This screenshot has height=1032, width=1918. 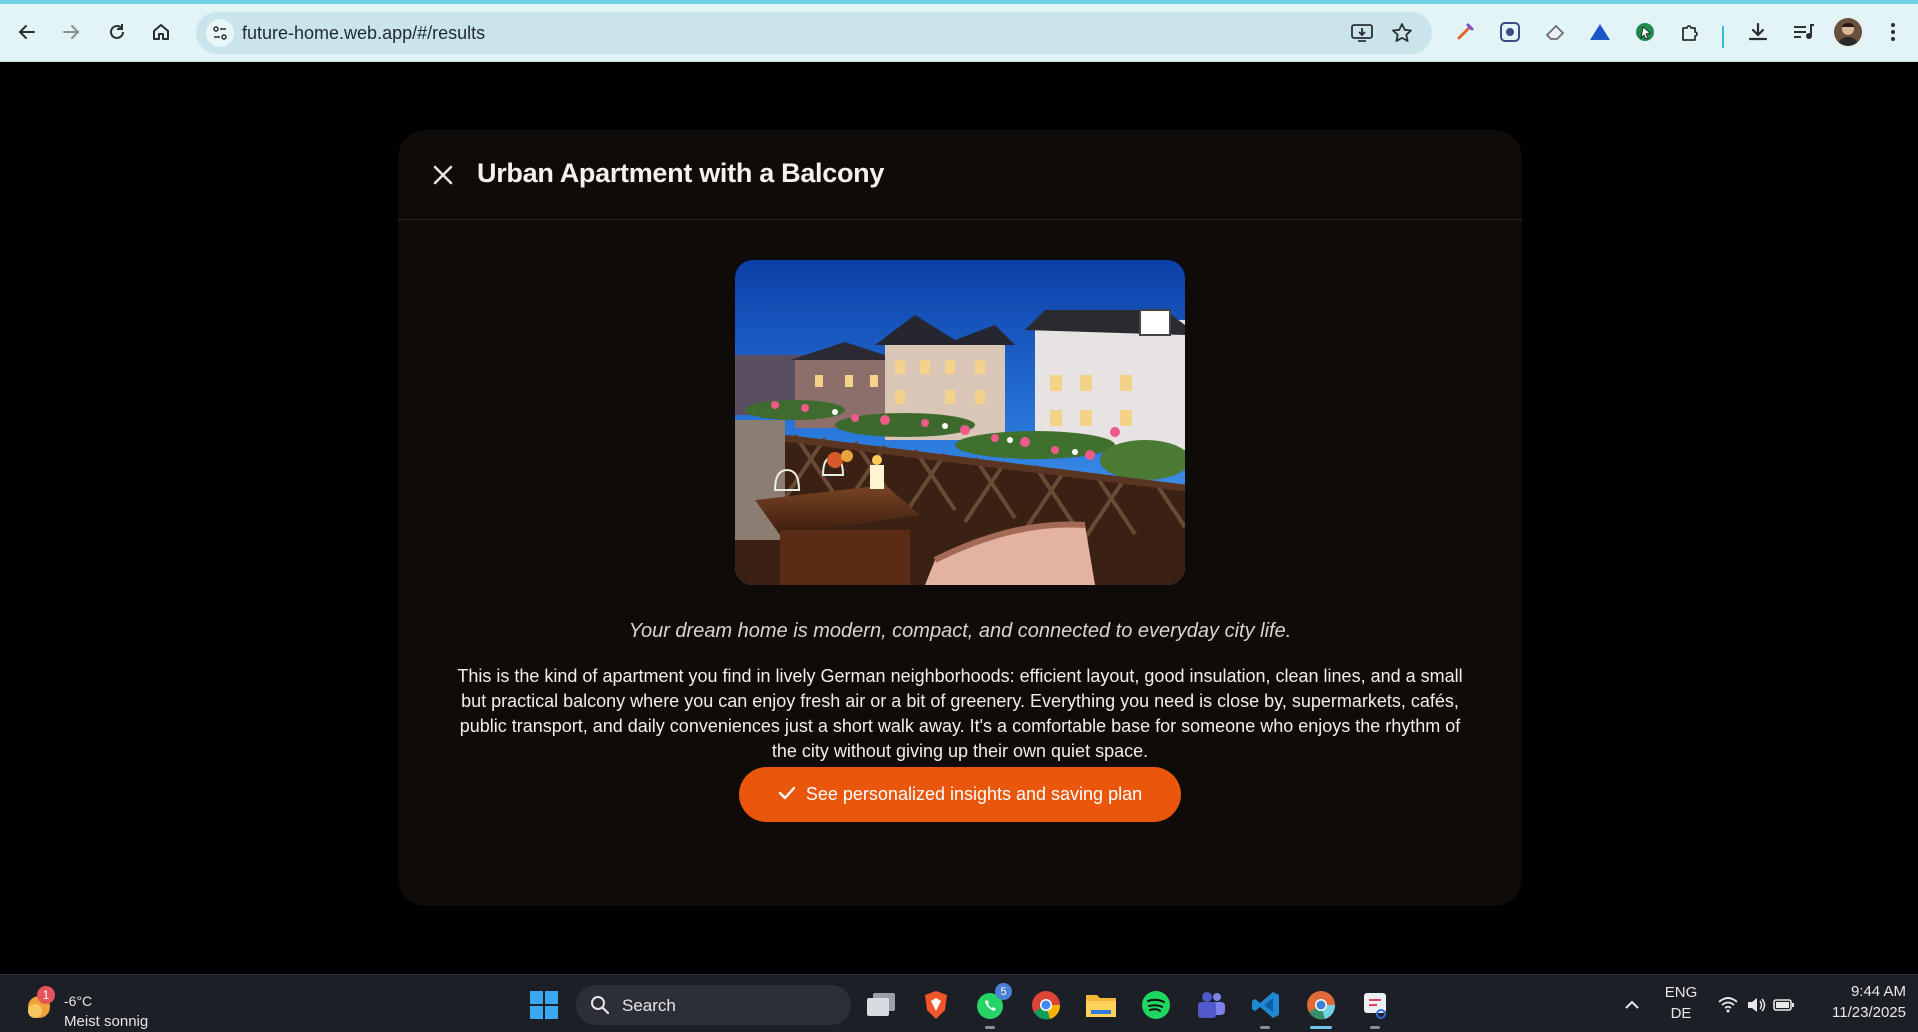 I want to click on task-view-icon, so click(x=881, y=1005).